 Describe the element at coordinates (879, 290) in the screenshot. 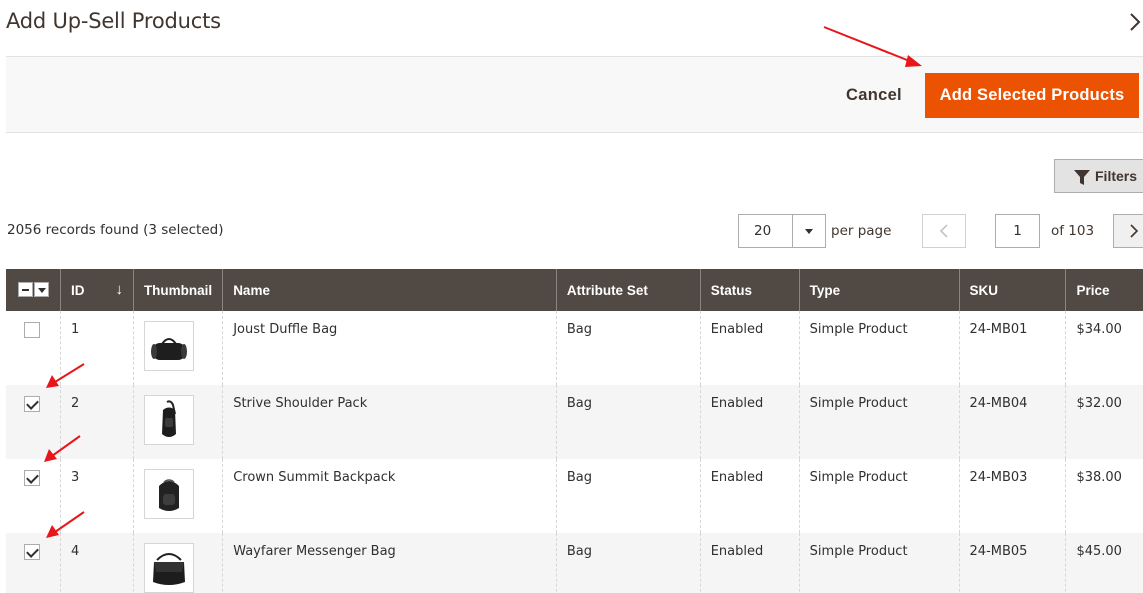

I see `column-header-type: Type` at that location.